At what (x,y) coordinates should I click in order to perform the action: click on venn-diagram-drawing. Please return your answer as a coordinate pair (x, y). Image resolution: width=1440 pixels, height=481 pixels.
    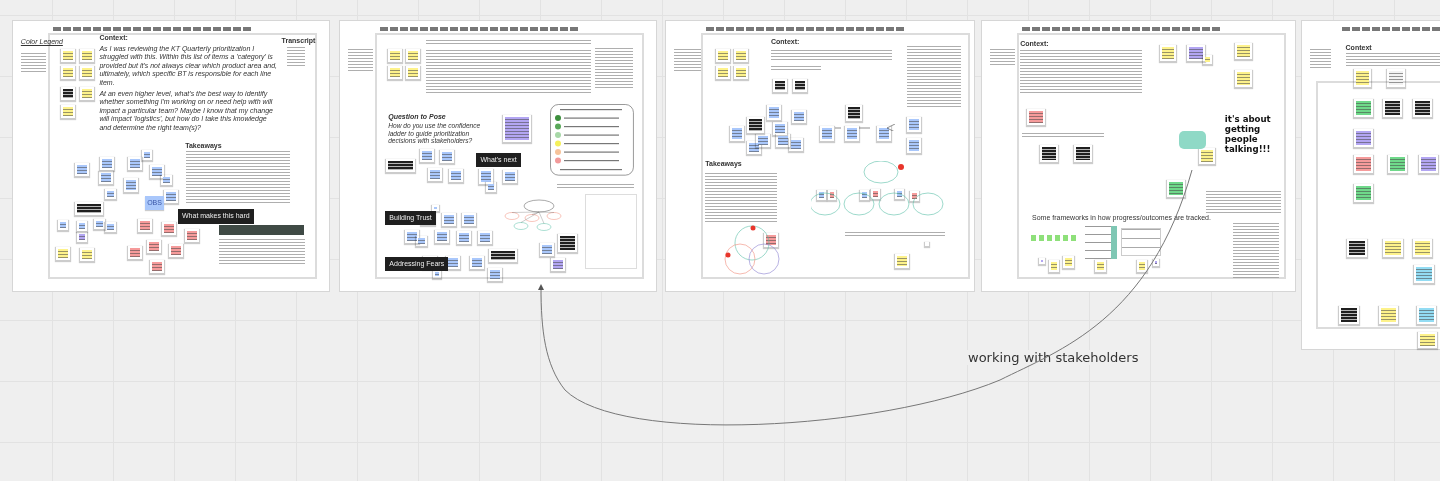
    Looking at the image, I should click on (752, 249).